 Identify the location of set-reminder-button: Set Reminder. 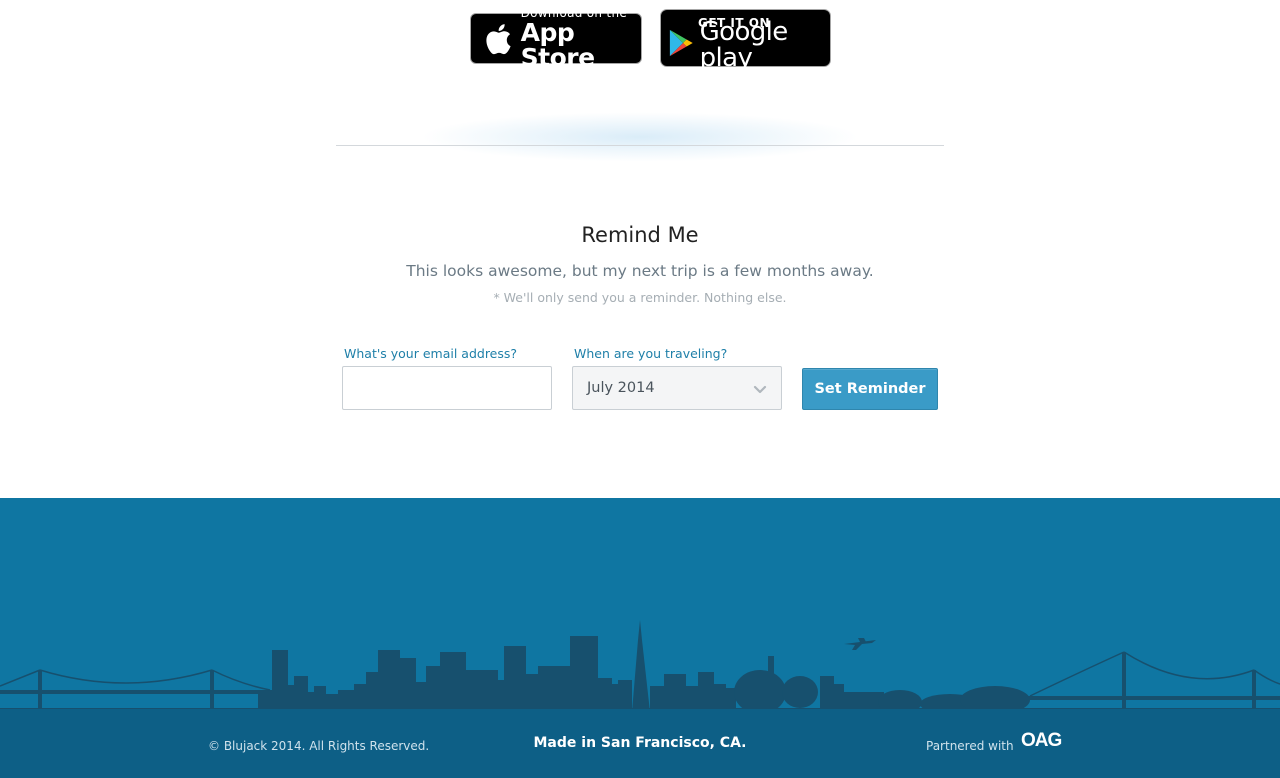
(870, 389).